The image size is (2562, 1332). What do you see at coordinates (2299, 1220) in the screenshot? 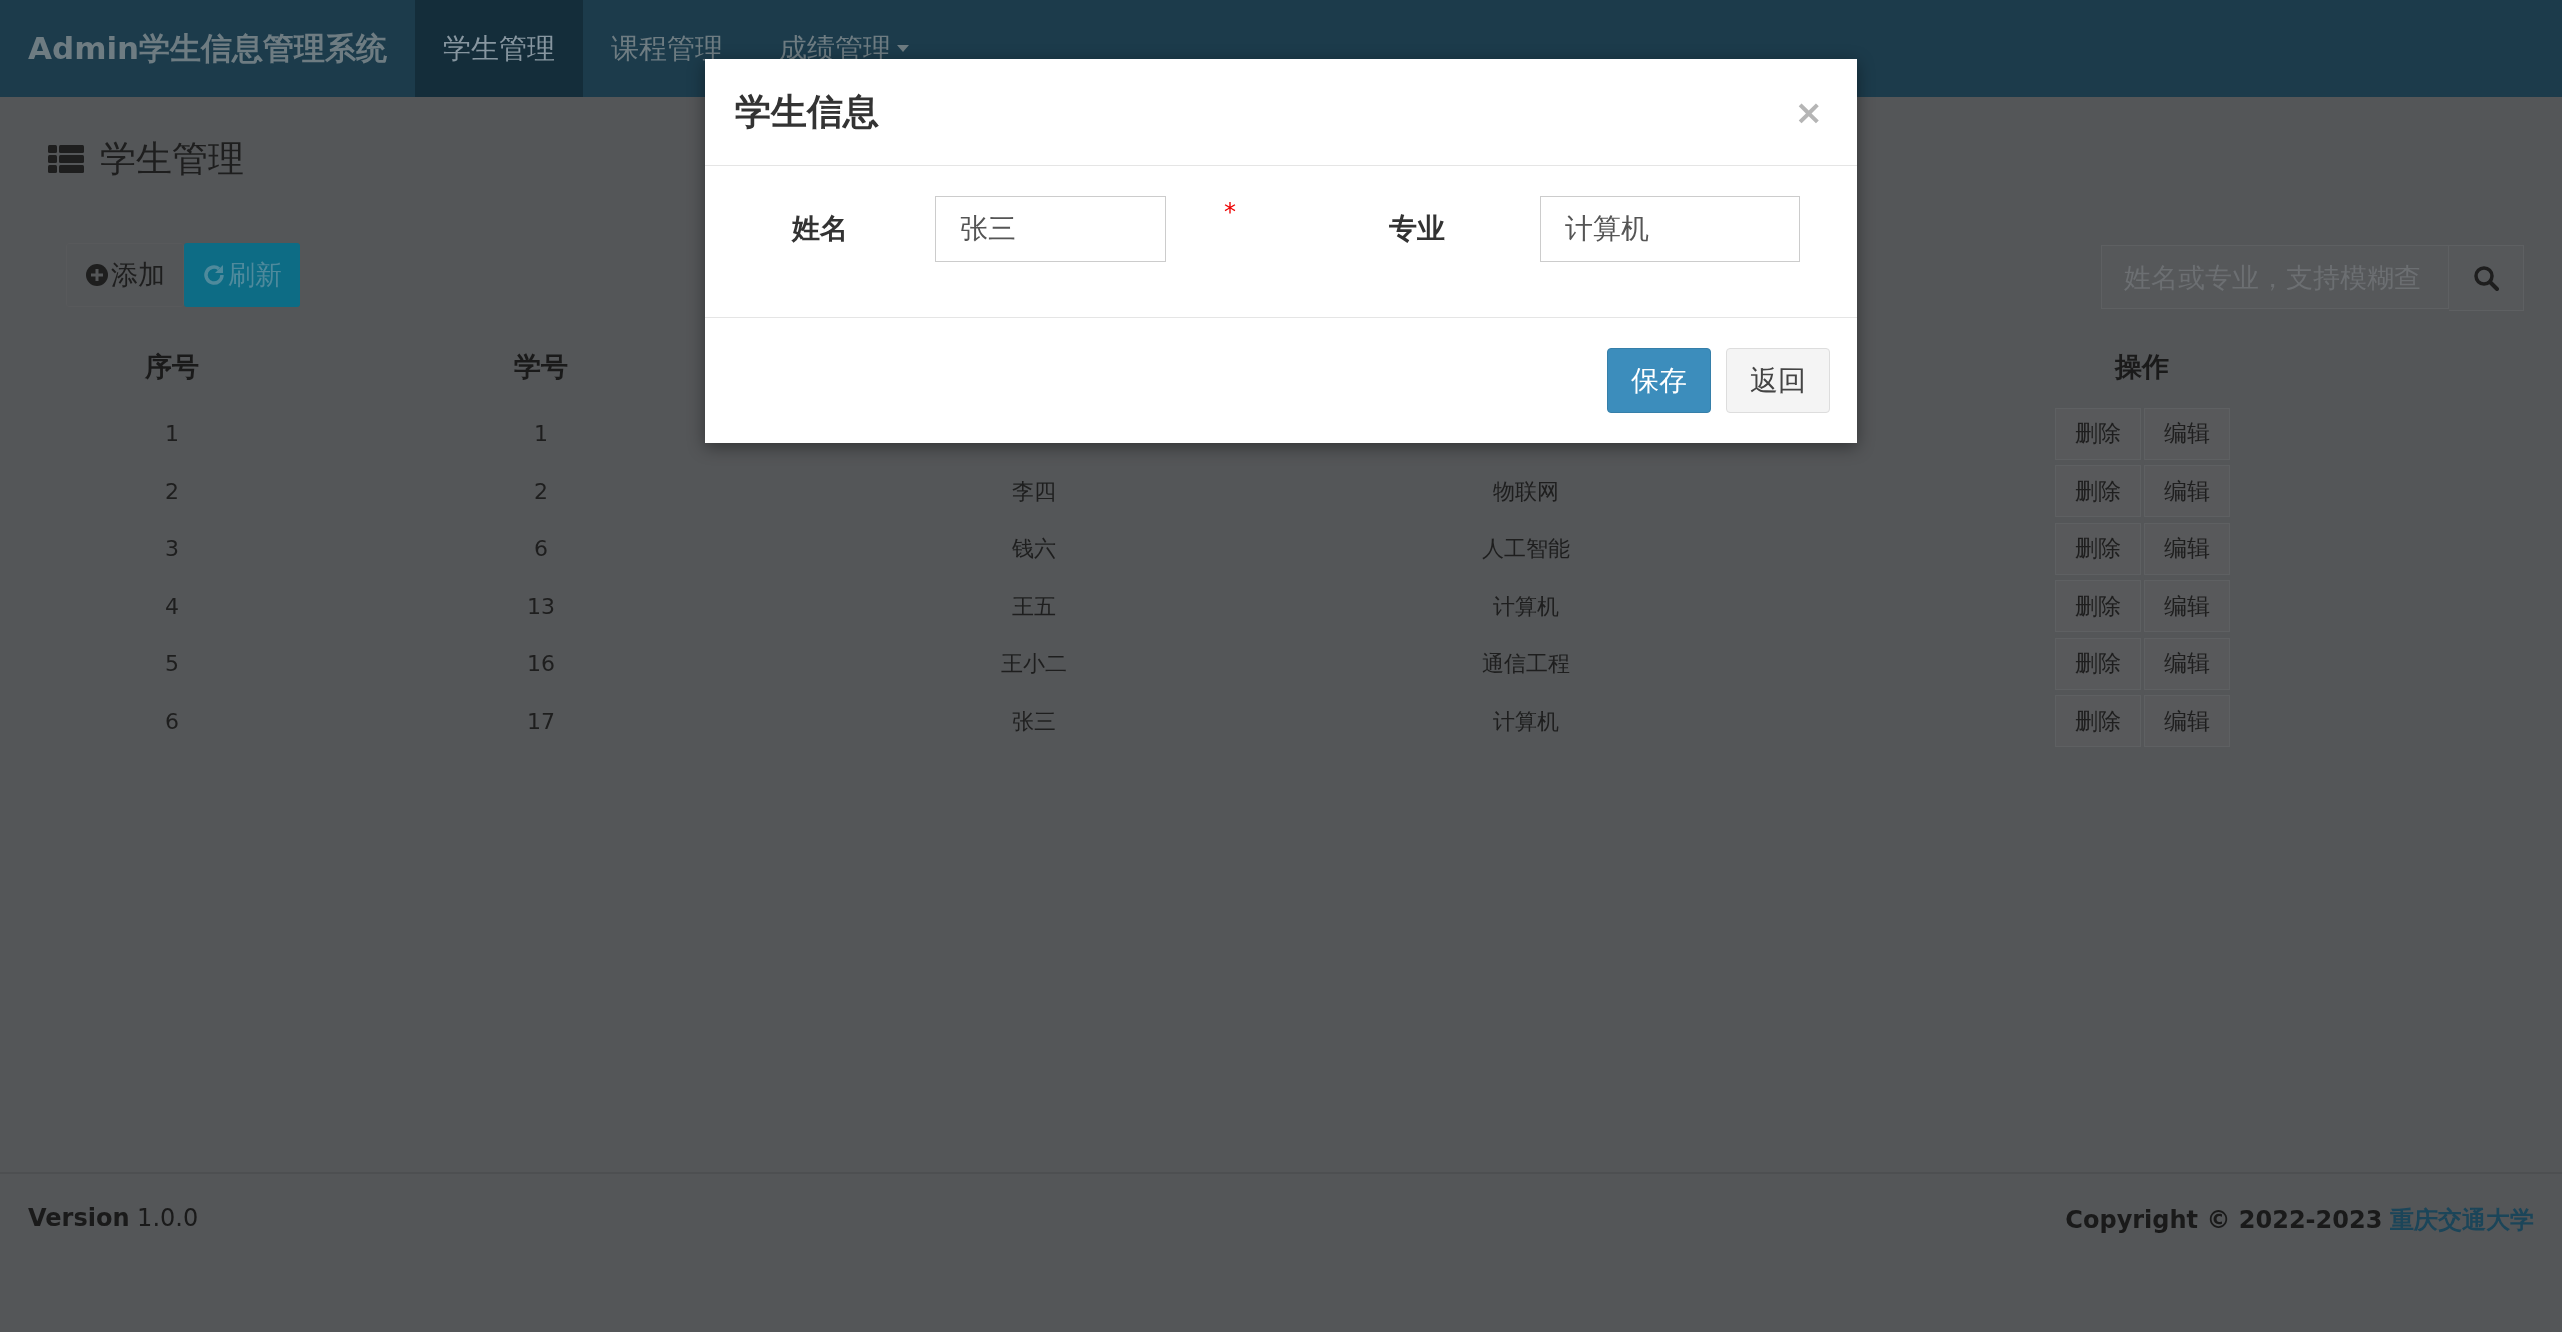
I see `copyright-text: Copyright © 2022-2023 重庆交通大学` at bounding box center [2299, 1220].